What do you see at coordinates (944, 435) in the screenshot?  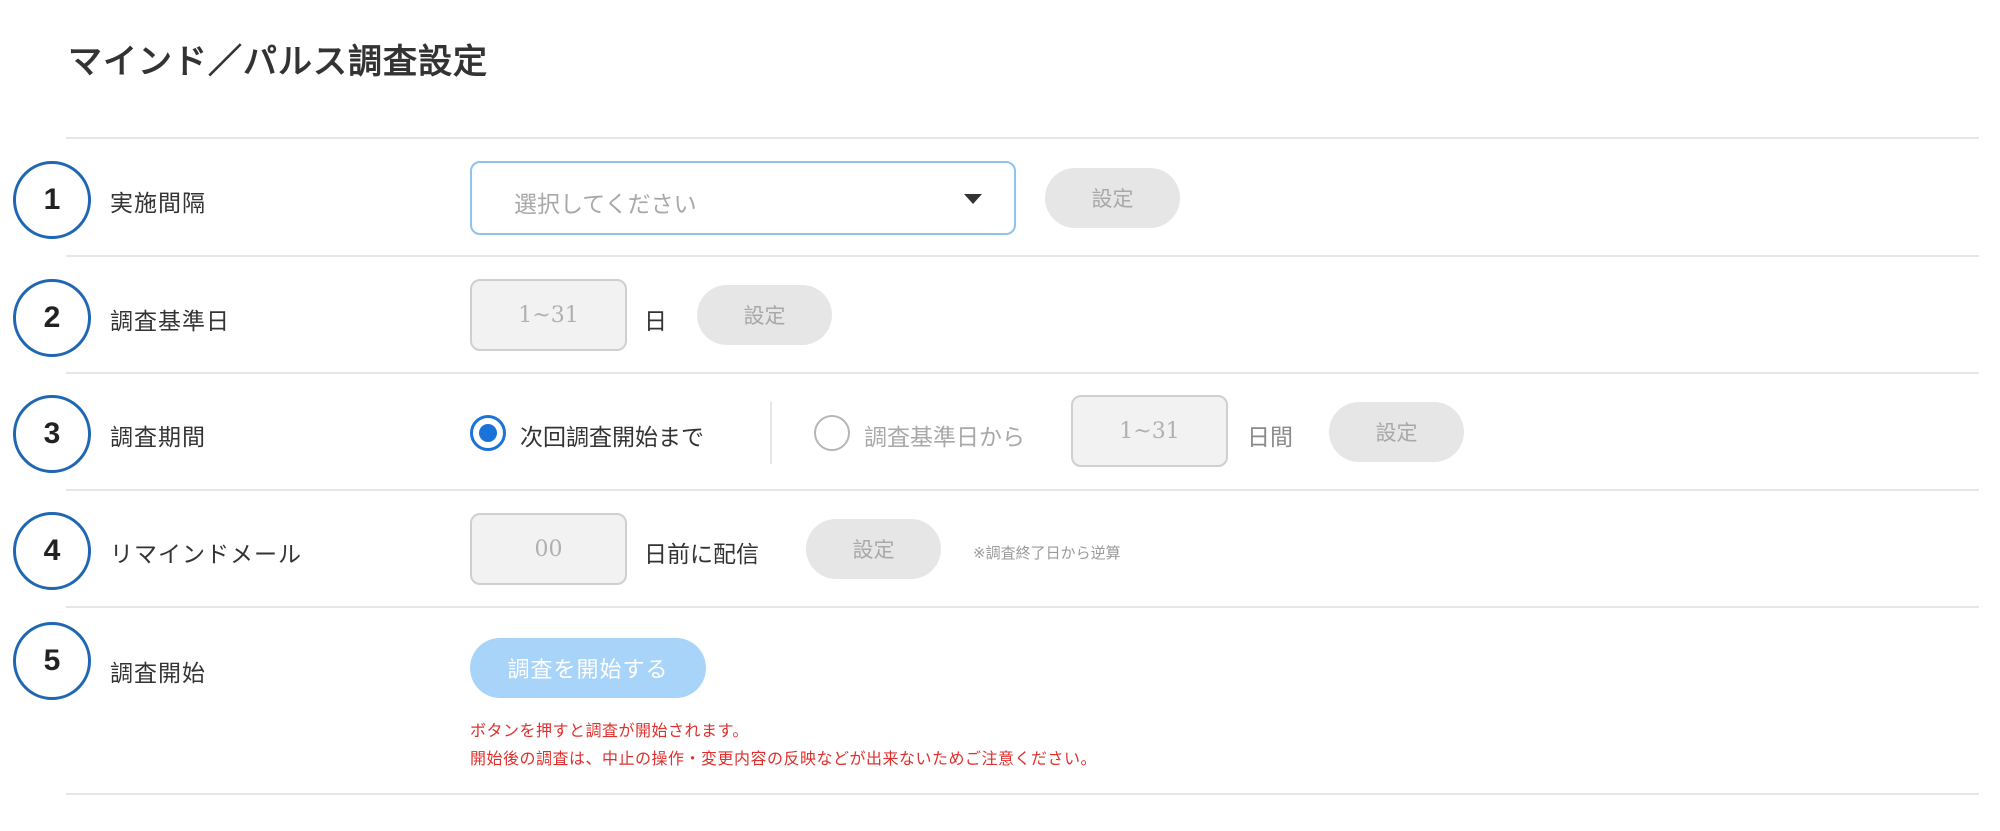 I see `period-days-label: 調査基準日から` at bounding box center [944, 435].